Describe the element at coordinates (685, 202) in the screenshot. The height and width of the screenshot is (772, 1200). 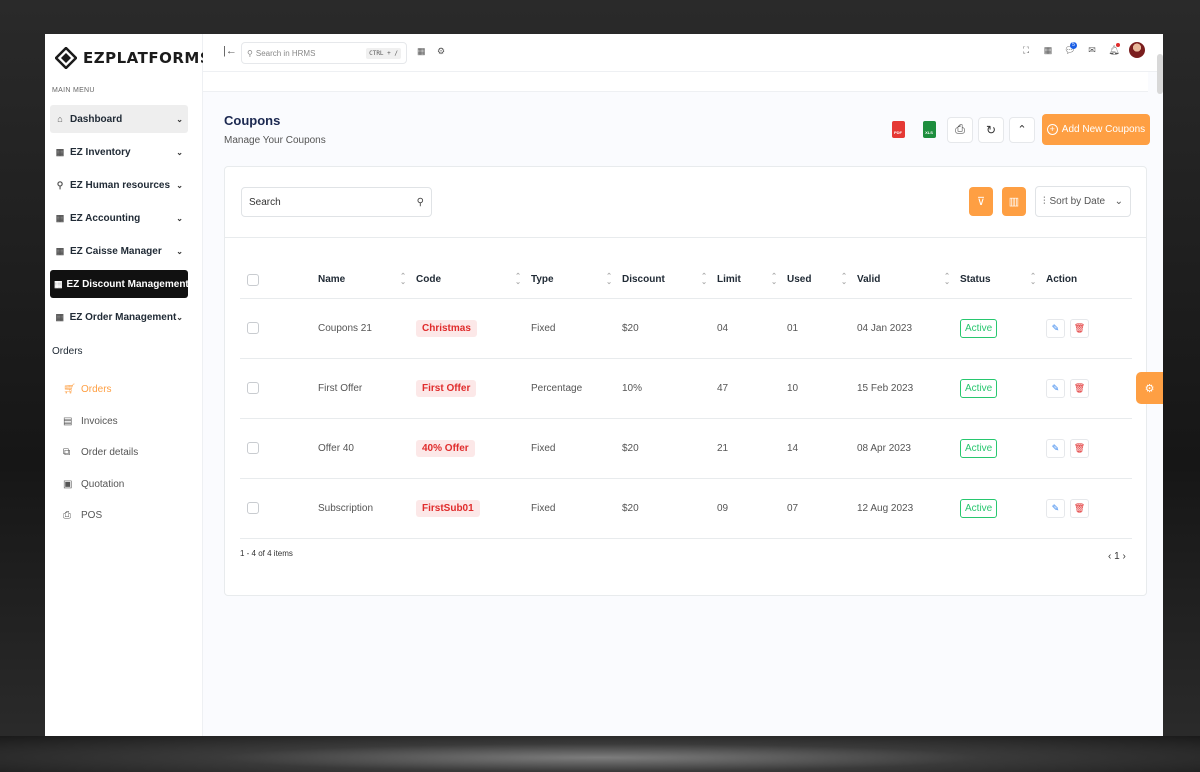
I see `table-toolbar: Search ⚲ ⊽ ▥ ⫶ Sort by Date ⌄` at that location.